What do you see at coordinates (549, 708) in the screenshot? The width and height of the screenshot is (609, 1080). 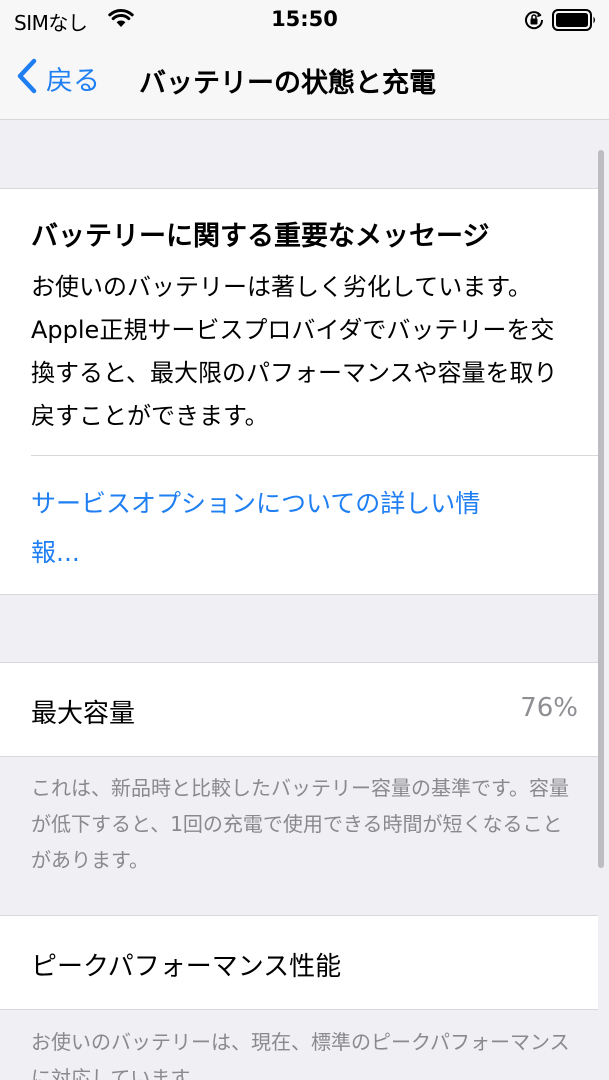 I see `capacity-value: 76%` at bounding box center [549, 708].